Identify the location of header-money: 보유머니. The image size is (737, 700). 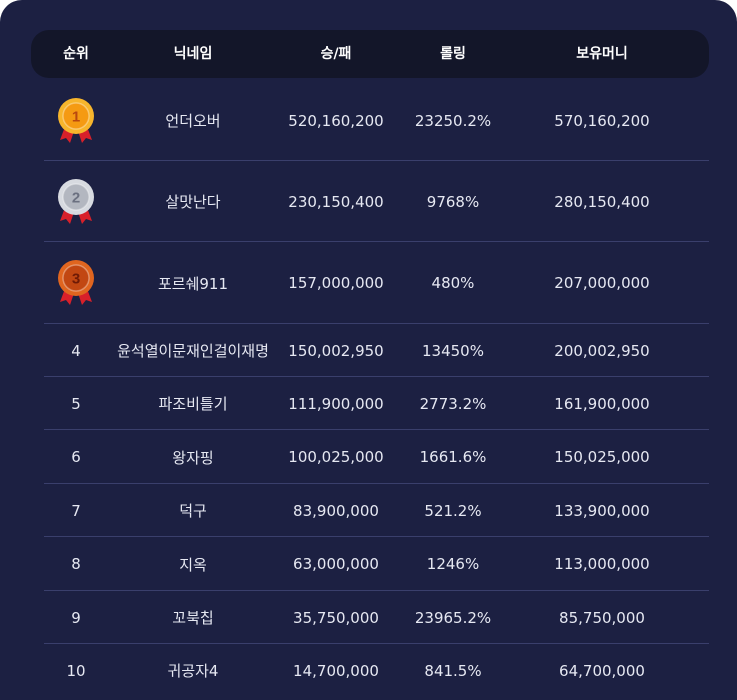
(602, 54).